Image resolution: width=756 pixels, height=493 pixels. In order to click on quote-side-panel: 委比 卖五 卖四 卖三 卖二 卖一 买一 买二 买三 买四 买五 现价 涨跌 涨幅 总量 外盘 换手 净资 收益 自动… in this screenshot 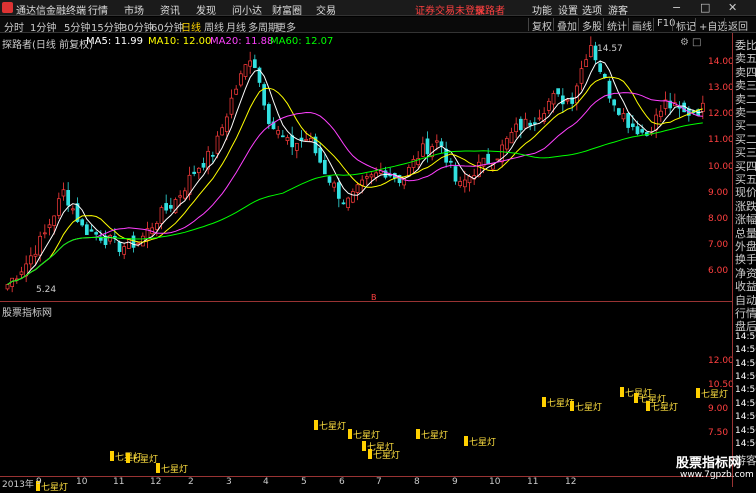, I will do `click(744, 260)`.